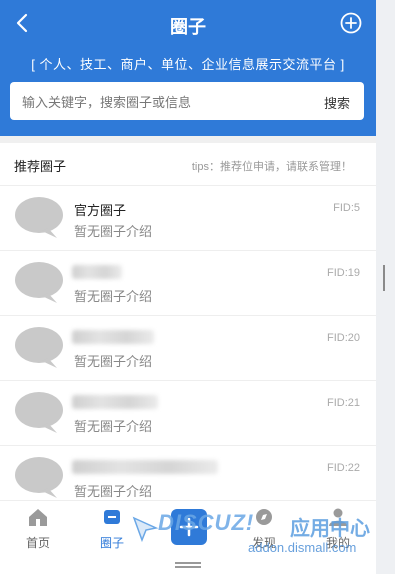 The height and width of the screenshot is (574, 395). I want to click on platform-slogan: [ 个人、技工、商户、单位、企业信息展示交流平台 ], so click(188, 64).